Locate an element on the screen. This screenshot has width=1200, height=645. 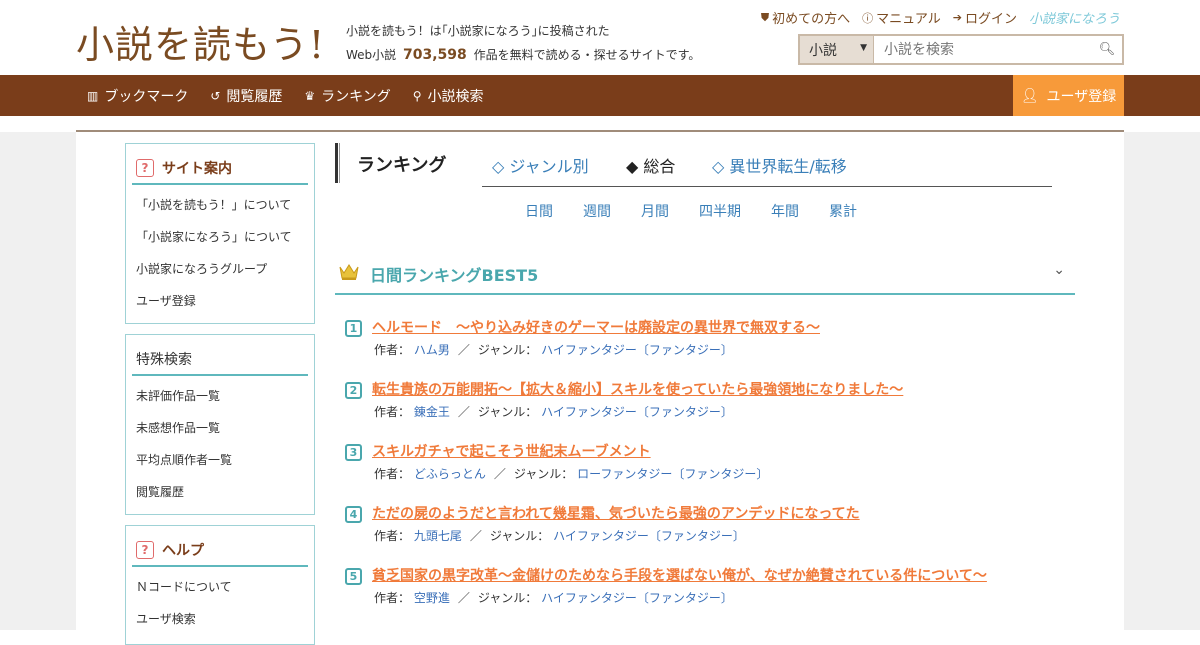
novel-title-link: スキルガチャで起こそう世紀末ムーブメント is located at coordinates (511, 451).